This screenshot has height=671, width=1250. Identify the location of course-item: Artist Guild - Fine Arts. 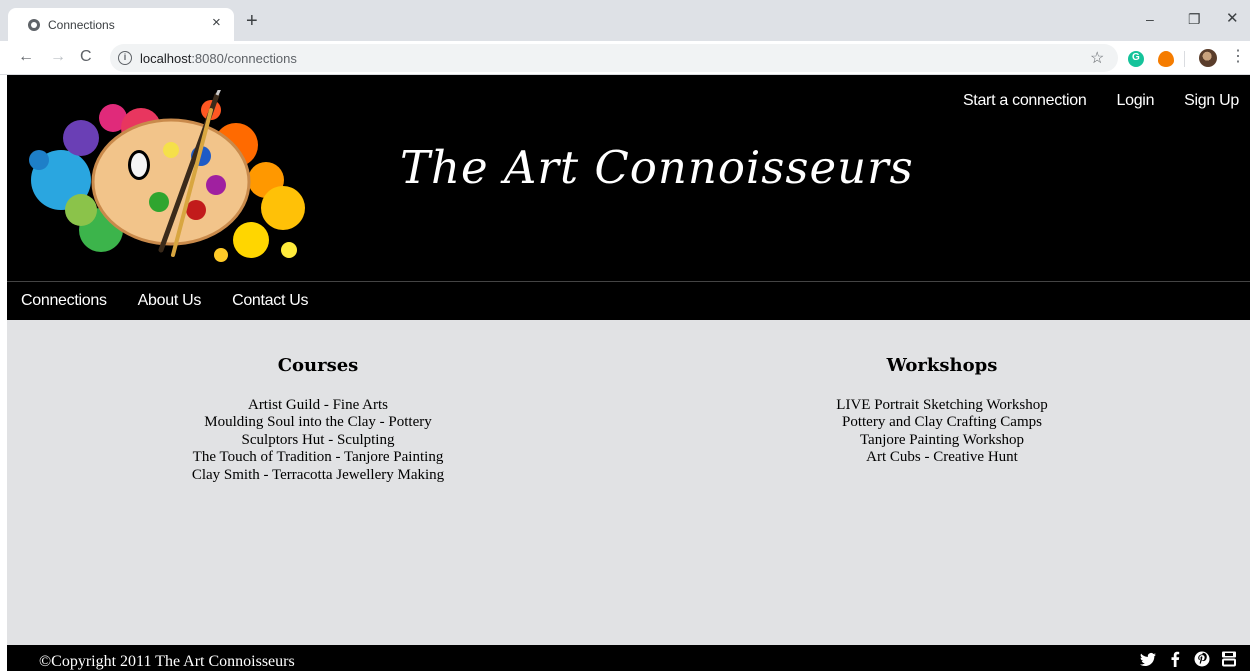
(318, 405).